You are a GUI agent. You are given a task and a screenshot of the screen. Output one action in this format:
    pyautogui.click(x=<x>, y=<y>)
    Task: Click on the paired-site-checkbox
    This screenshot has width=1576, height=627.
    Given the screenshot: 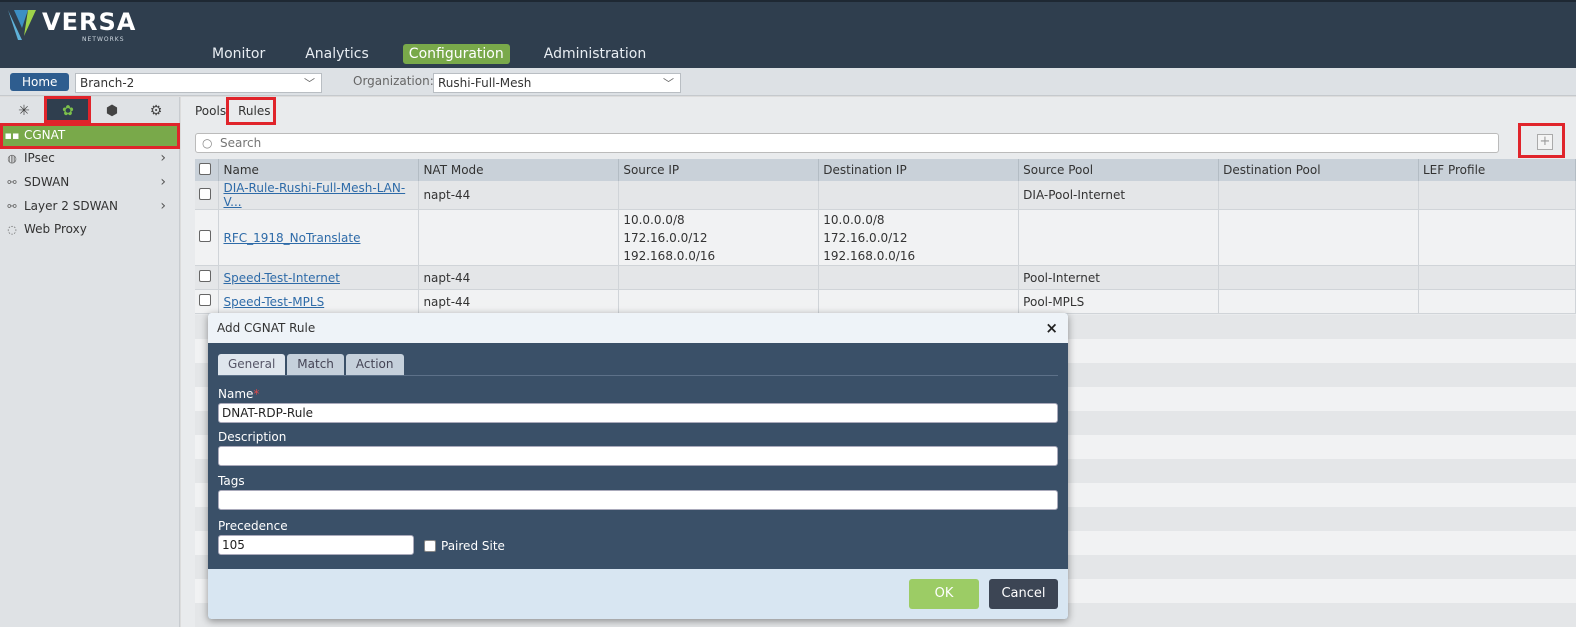 What is the action you would take?
    pyautogui.click(x=430, y=546)
    